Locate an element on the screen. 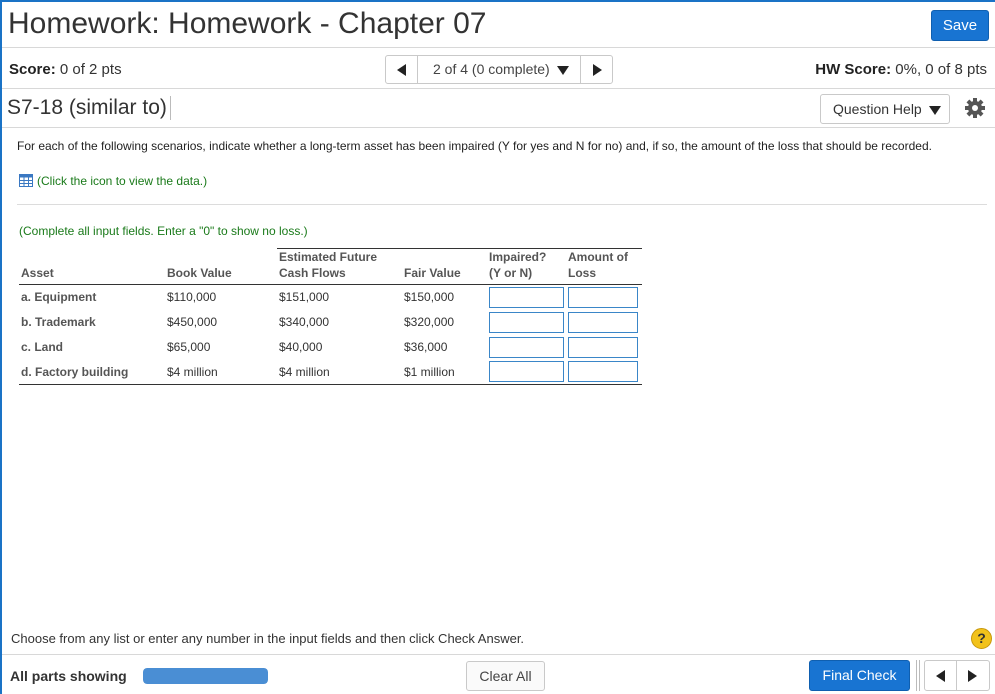  progress-bar is located at coordinates (205, 676).